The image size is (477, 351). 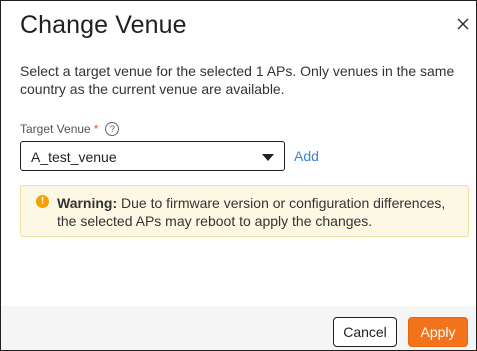 I want to click on target-venue-select: A_test_venue, so click(x=152, y=156).